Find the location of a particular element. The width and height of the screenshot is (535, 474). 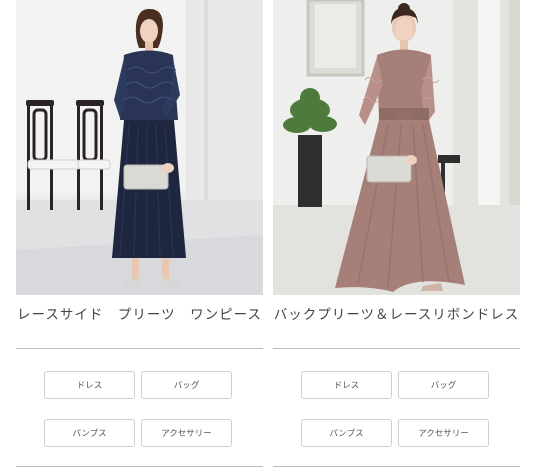

product-title: バックプリーツ＆レースリボンドレス is located at coordinates (396, 315).